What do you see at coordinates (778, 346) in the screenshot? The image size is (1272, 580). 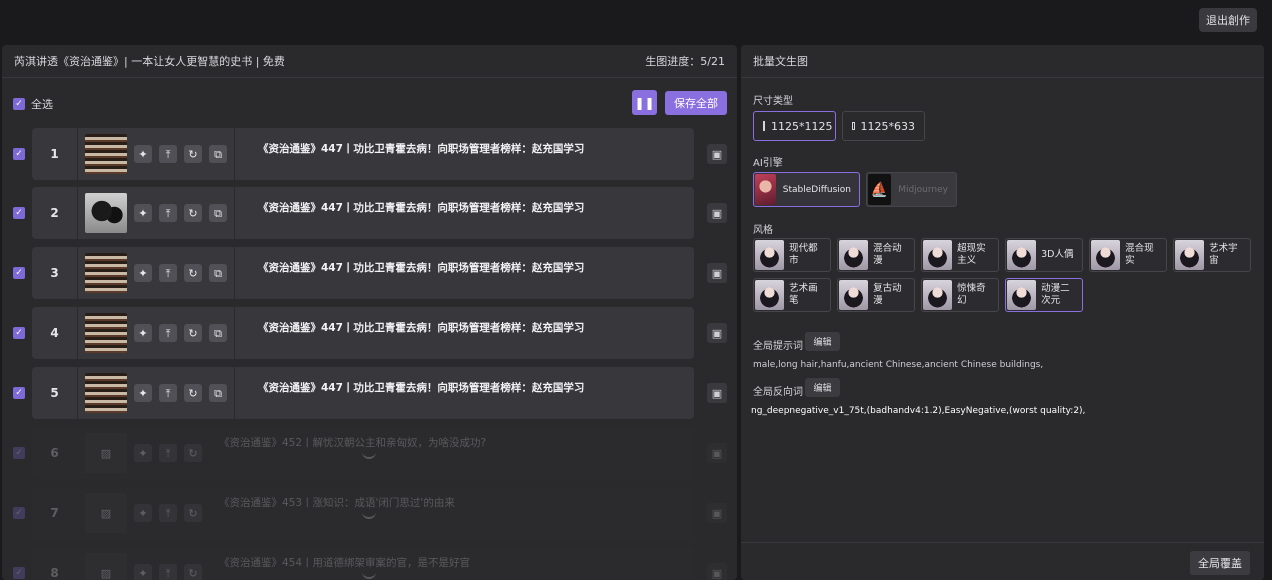 I see `global-prompt-label: 全局提示词` at bounding box center [778, 346].